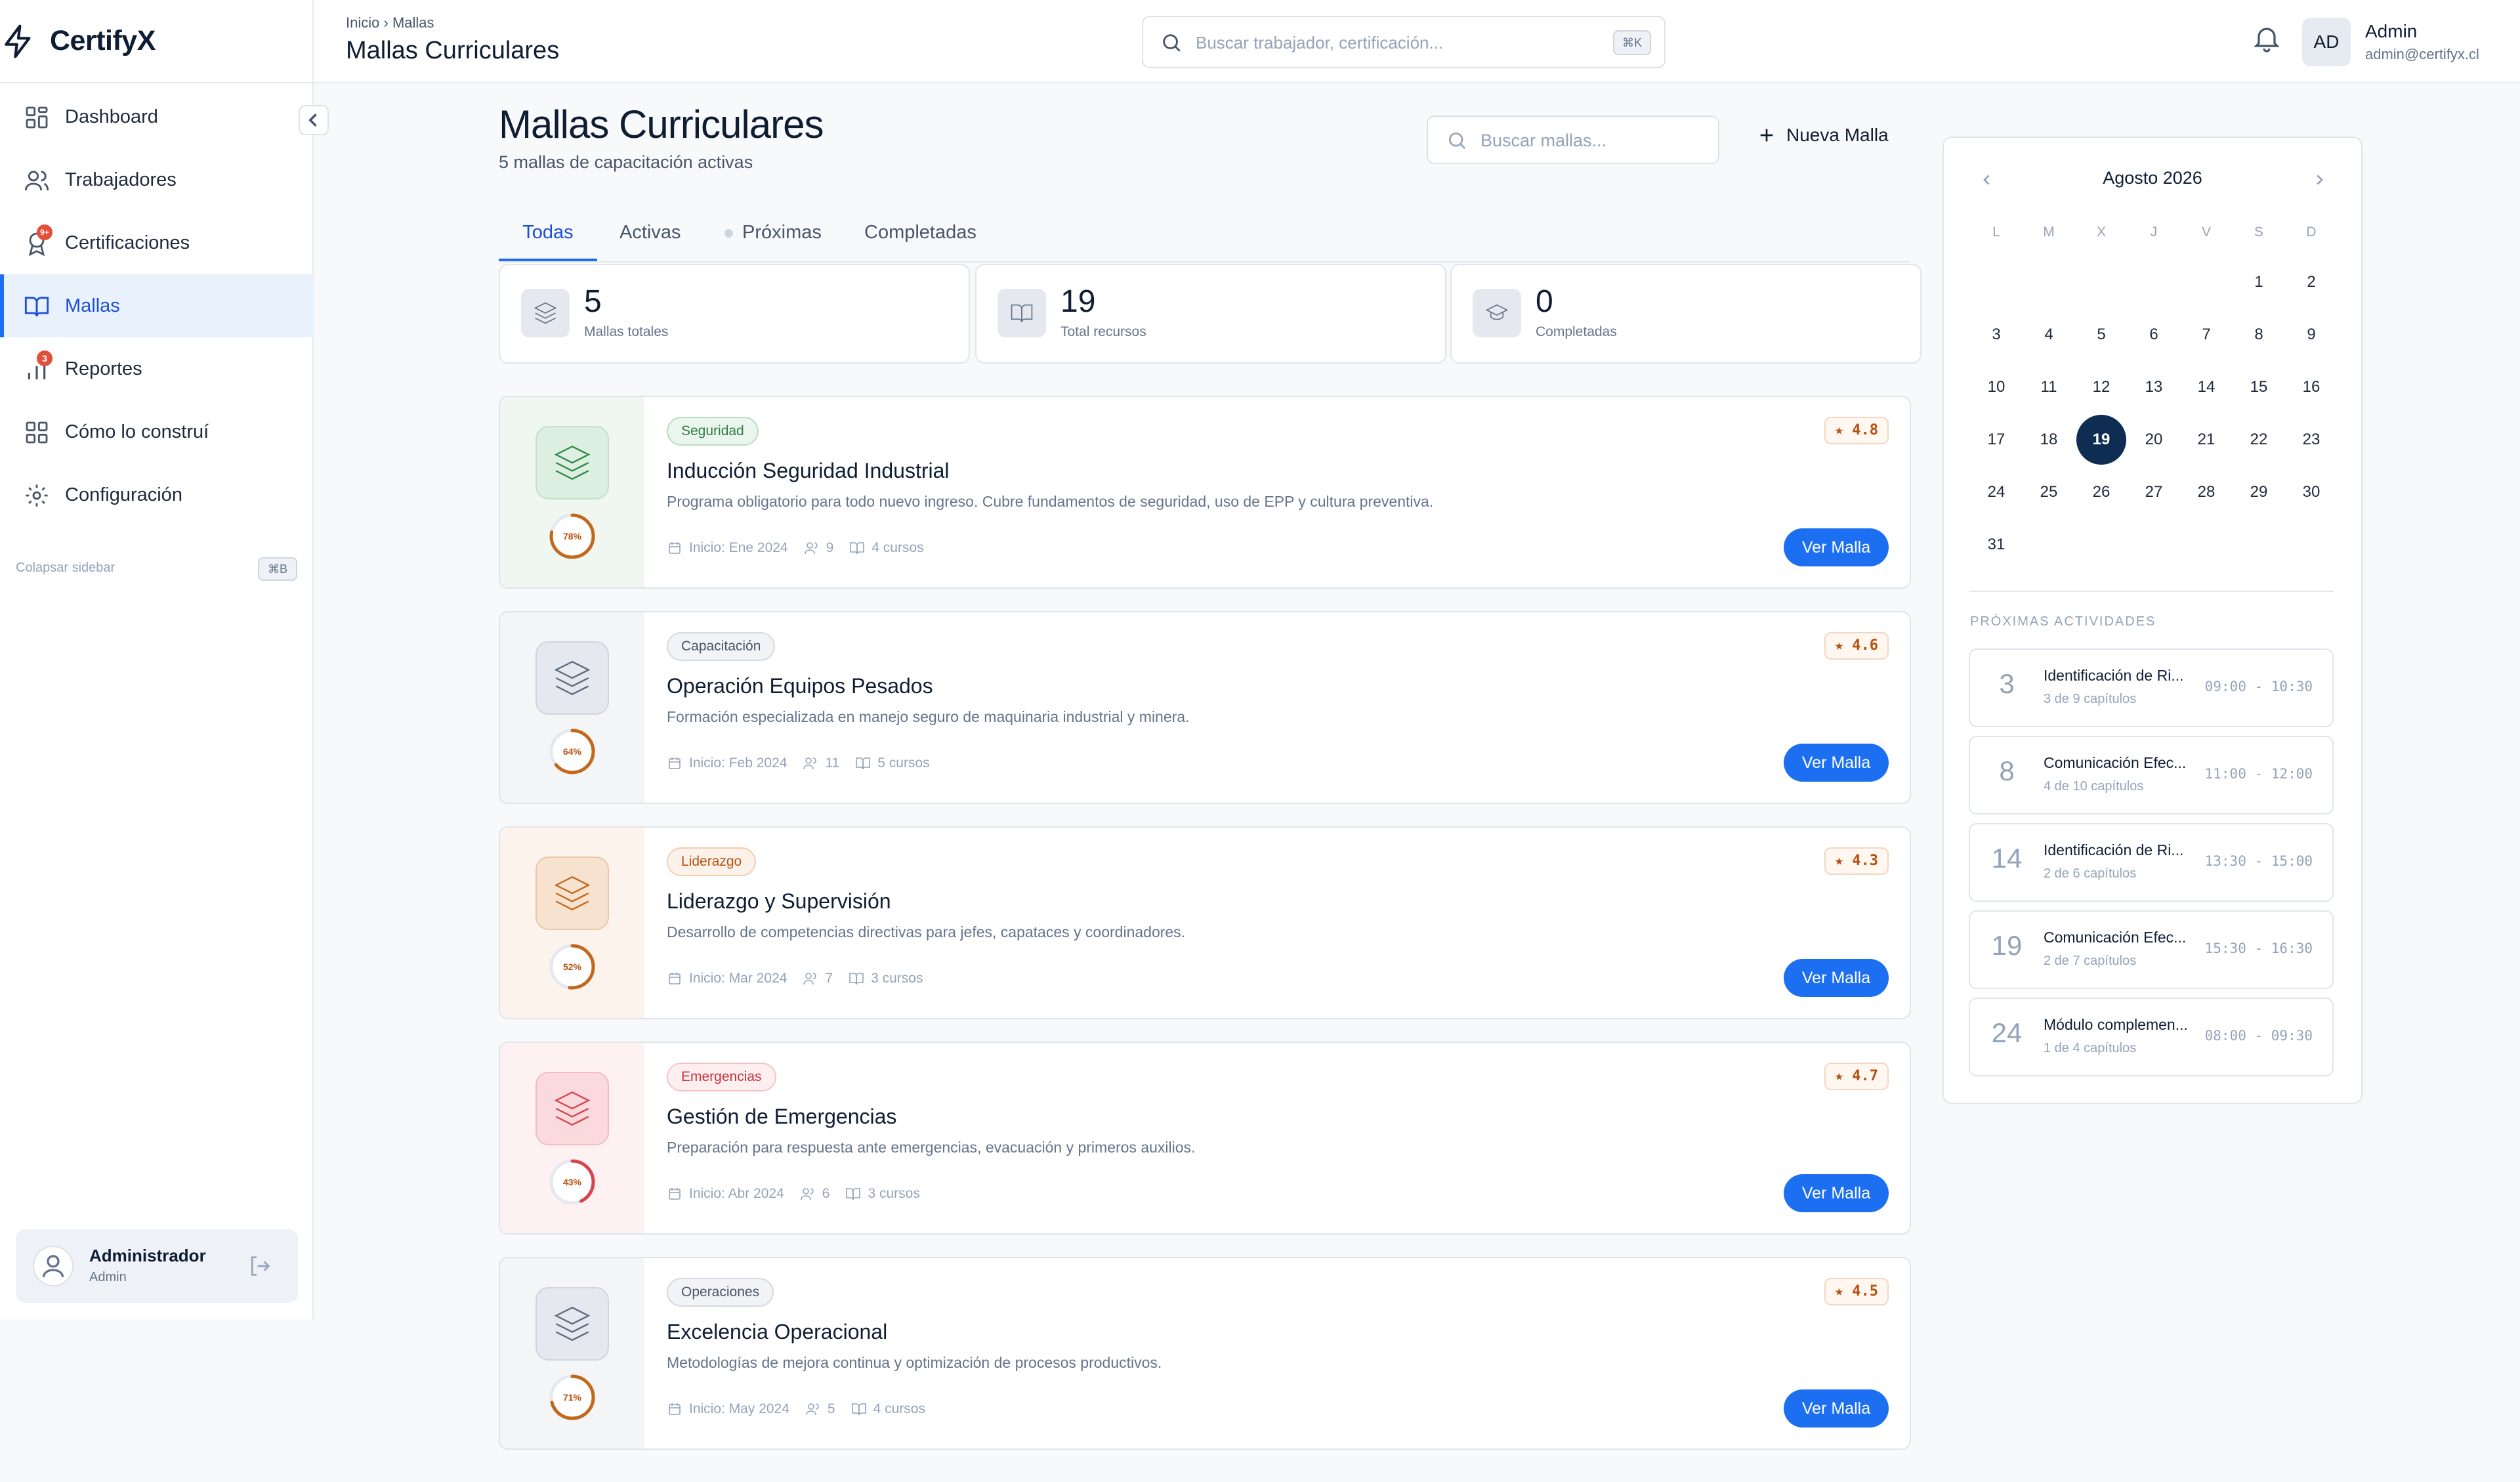  Describe the element at coordinates (2101, 232) in the screenshot. I see `weekday-label: X` at that location.